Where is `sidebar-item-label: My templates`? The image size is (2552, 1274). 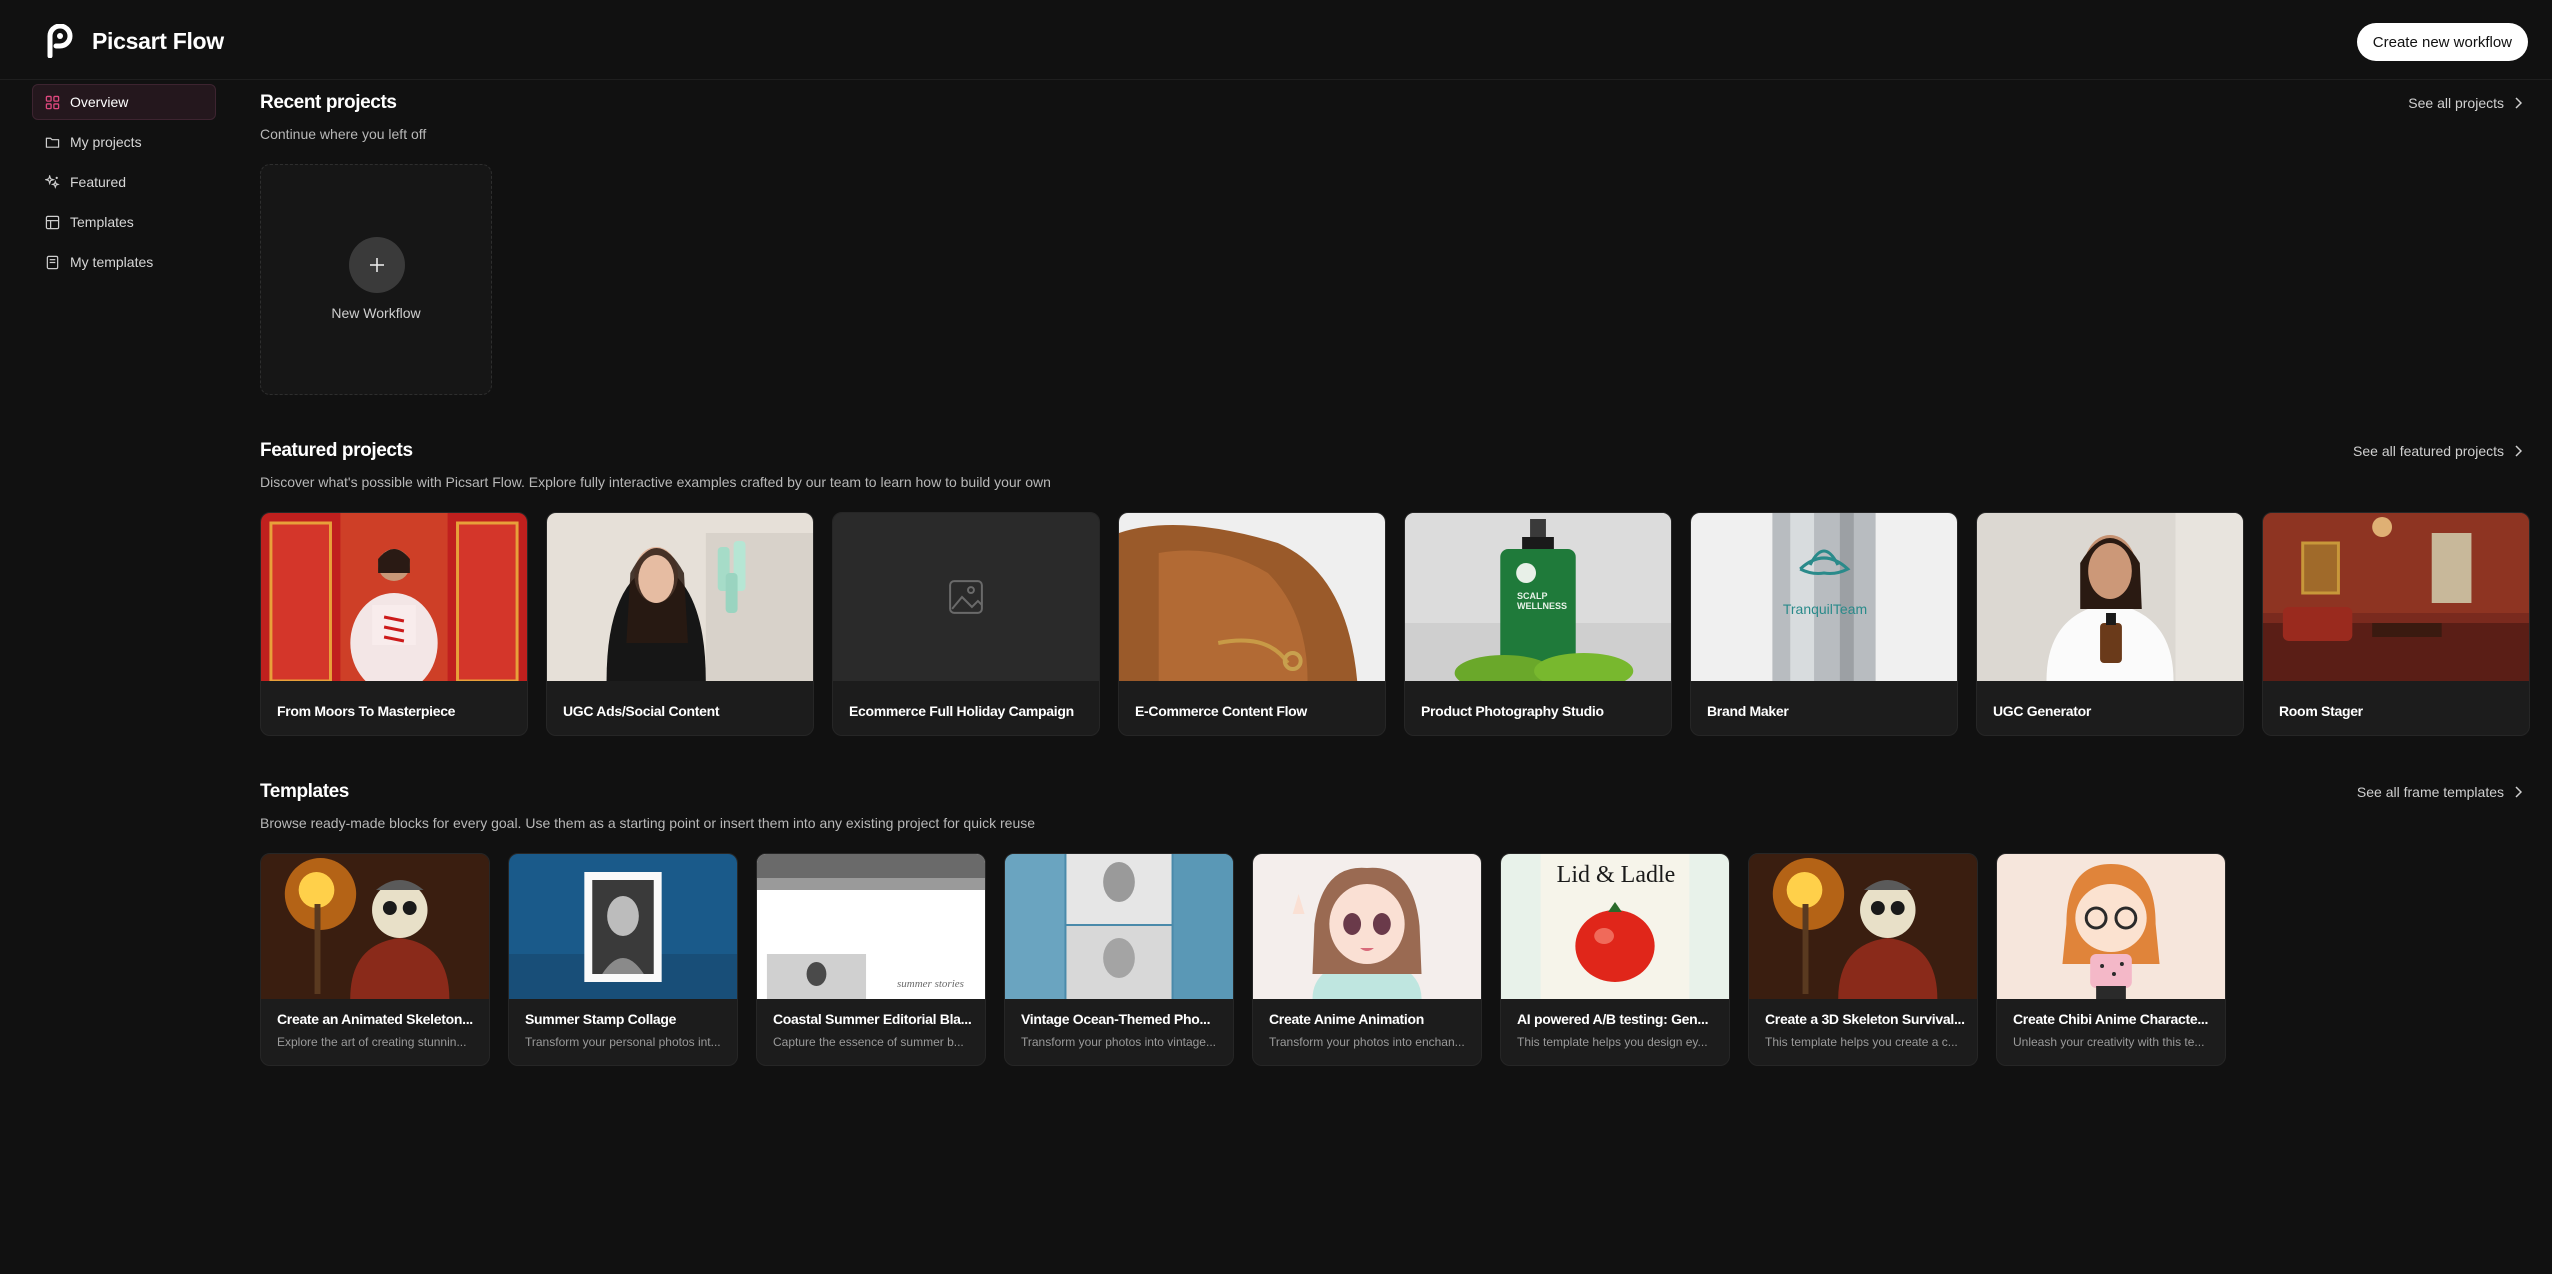
sidebar-item-label: My templates is located at coordinates (112, 262).